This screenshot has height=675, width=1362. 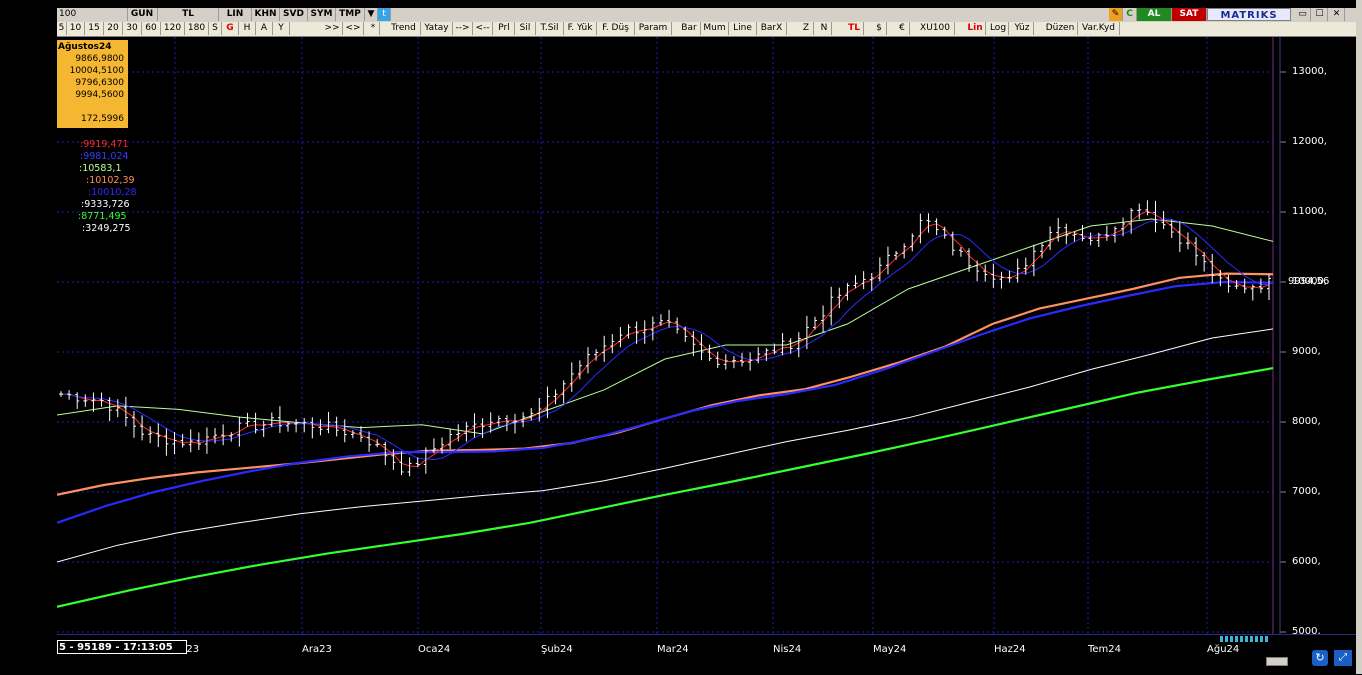 What do you see at coordinates (1116, 14) in the screenshot?
I see `pencil-icon: ✎` at bounding box center [1116, 14].